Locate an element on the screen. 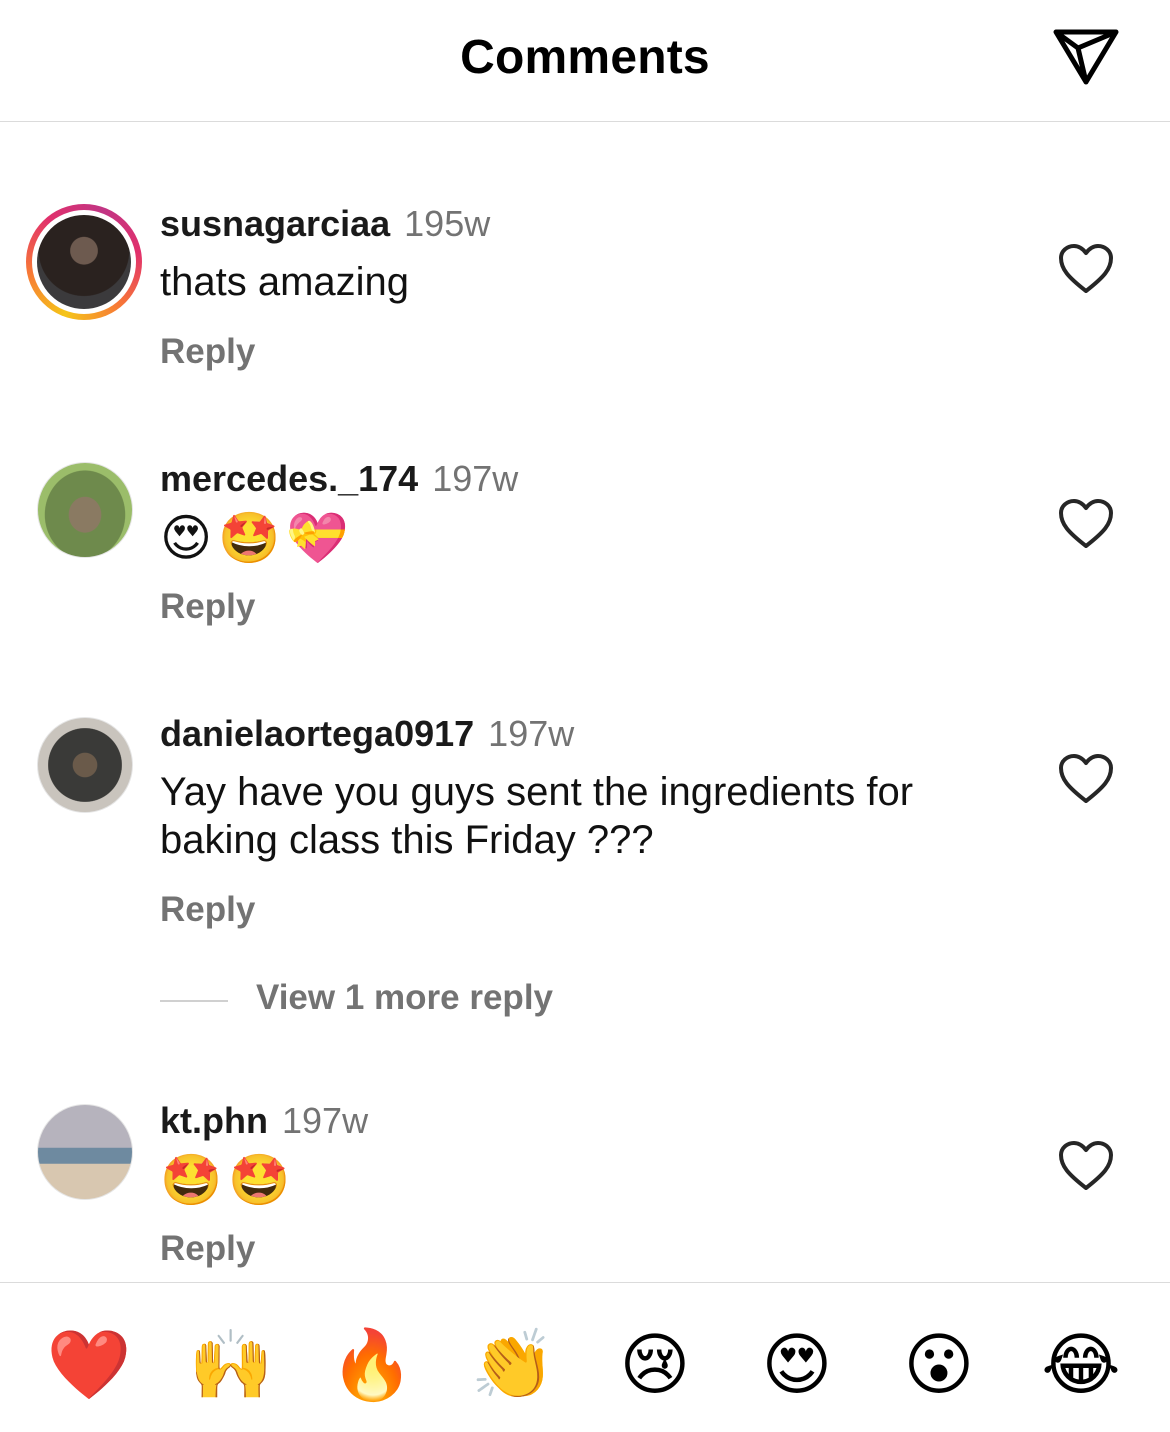  comment-meta: kt.phn 197w is located at coordinates (264, 1121).